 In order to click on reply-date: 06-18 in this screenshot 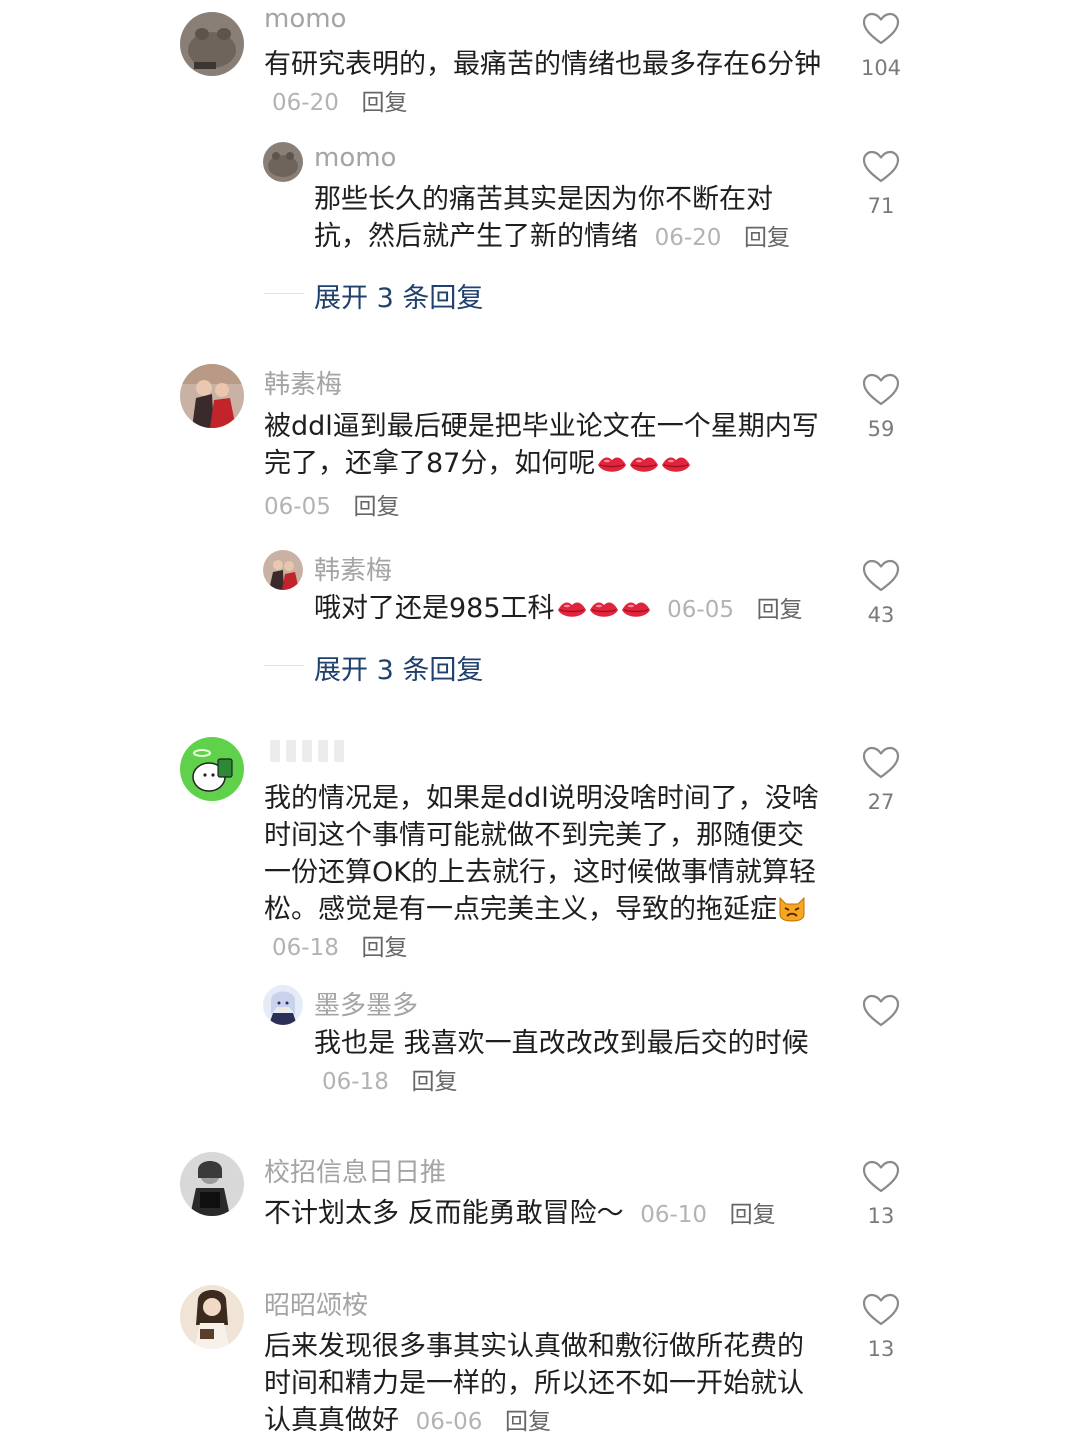, I will do `click(355, 1082)`.